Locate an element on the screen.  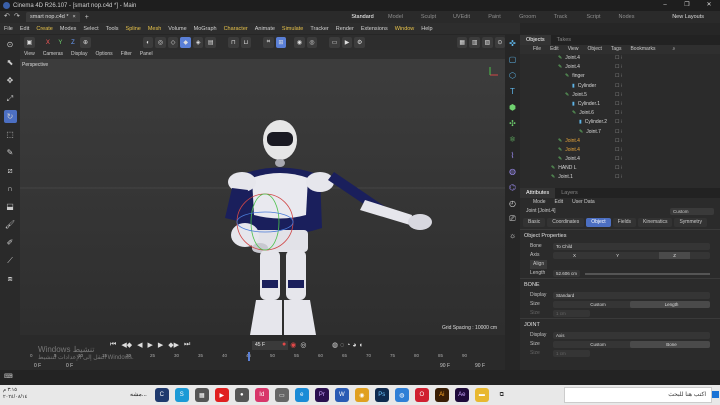
axis-selector: X Y Z is located at coordinates (631, 255).